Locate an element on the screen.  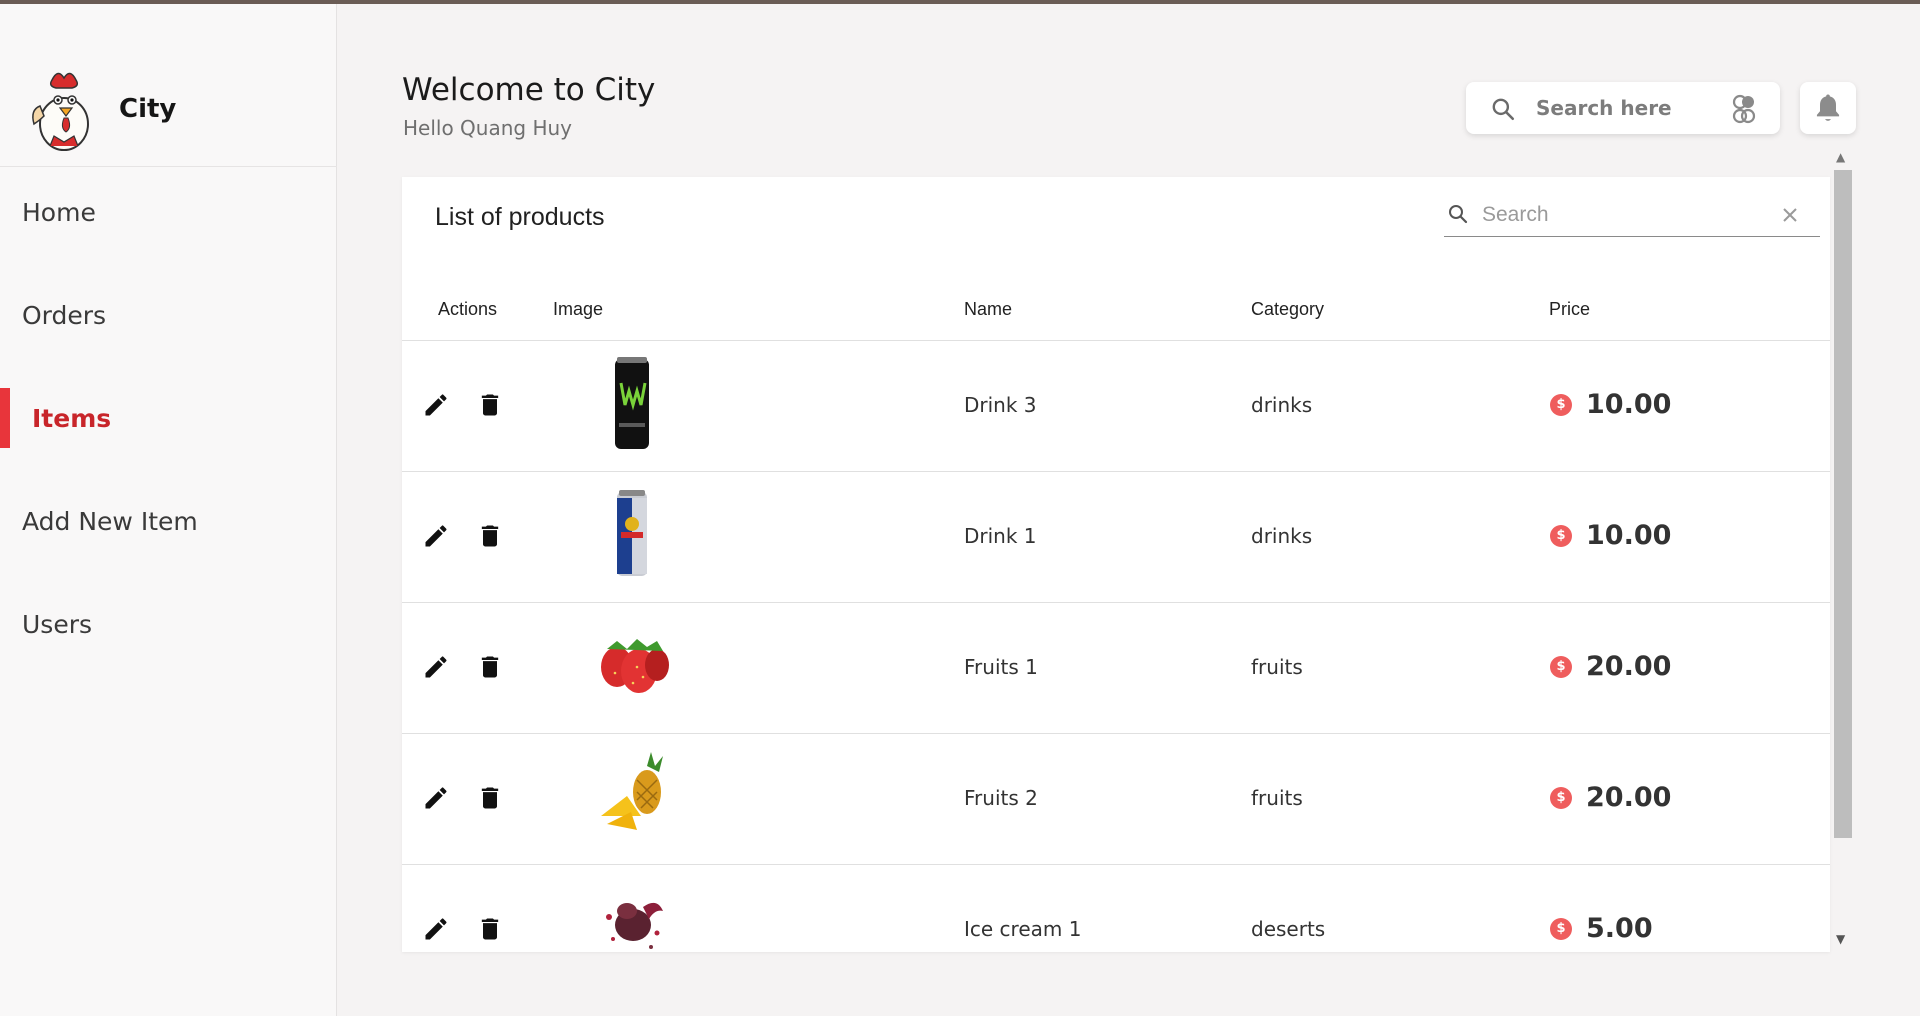
bell-icon is located at coordinates (1828, 107).